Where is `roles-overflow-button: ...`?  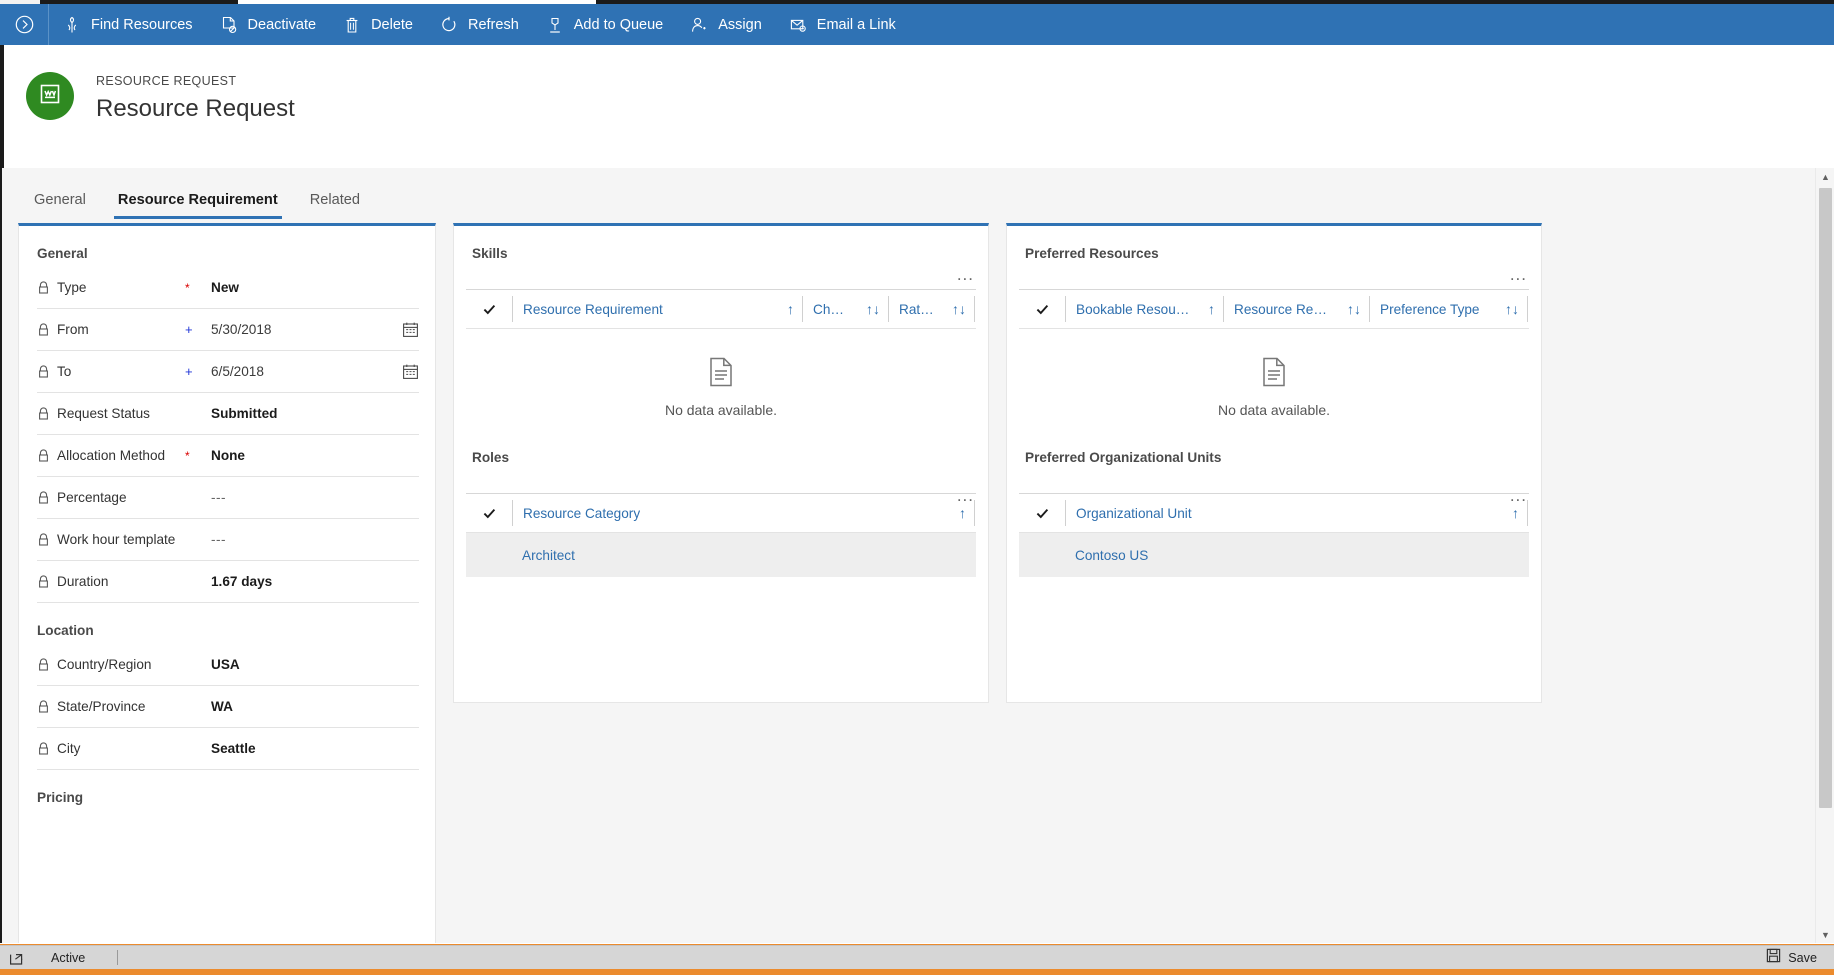
roles-overflow-button: ... is located at coordinates (965, 495).